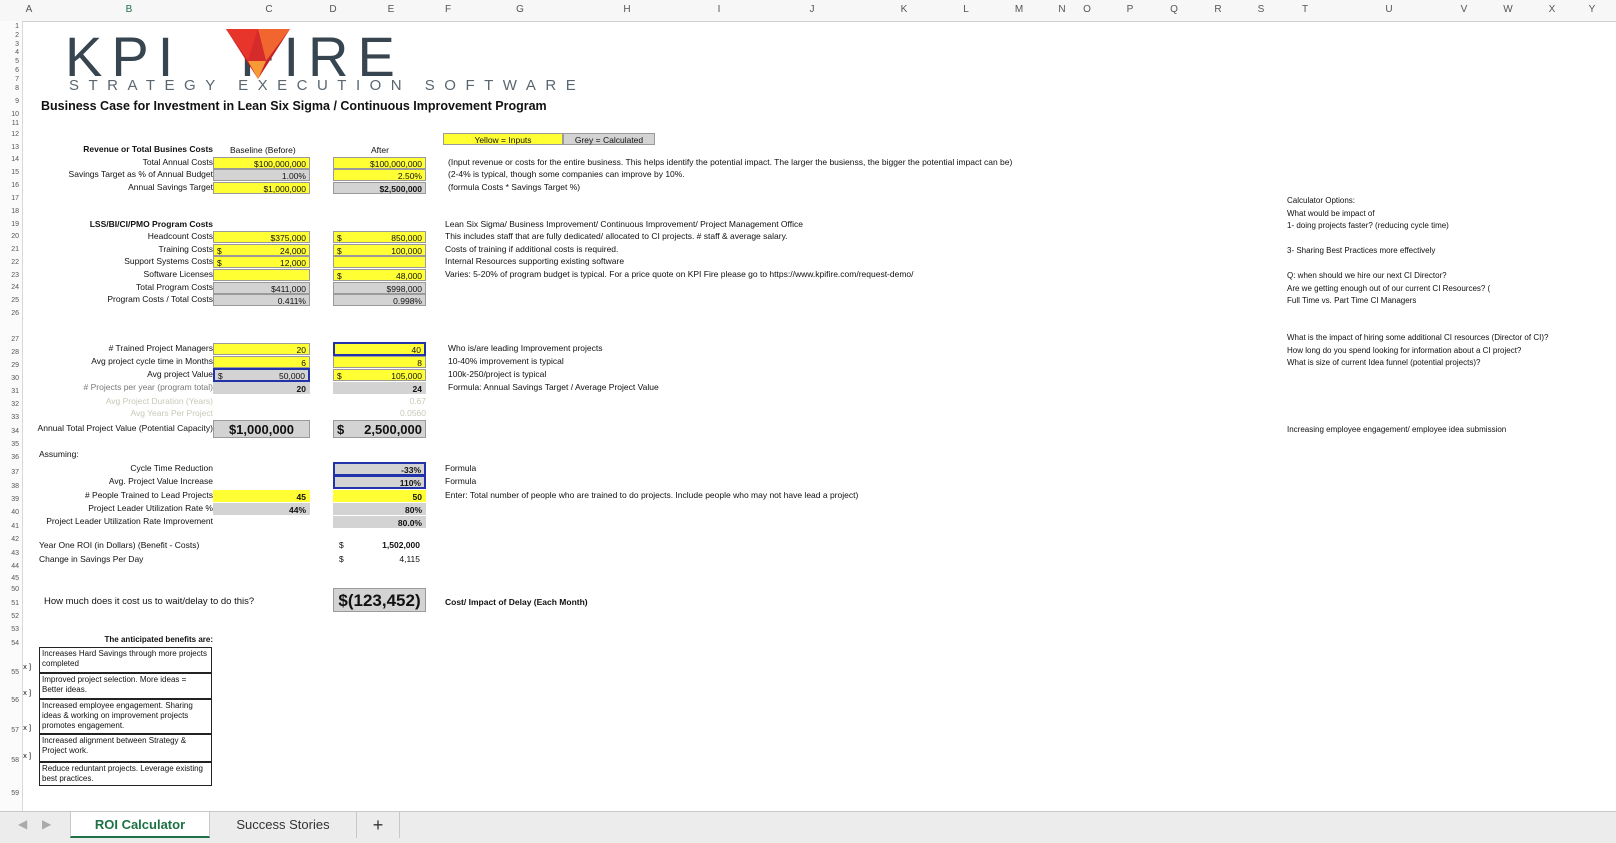 The image size is (1616, 843). What do you see at coordinates (1061, 9) in the screenshot?
I see `column-header: N` at bounding box center [1061, 9].